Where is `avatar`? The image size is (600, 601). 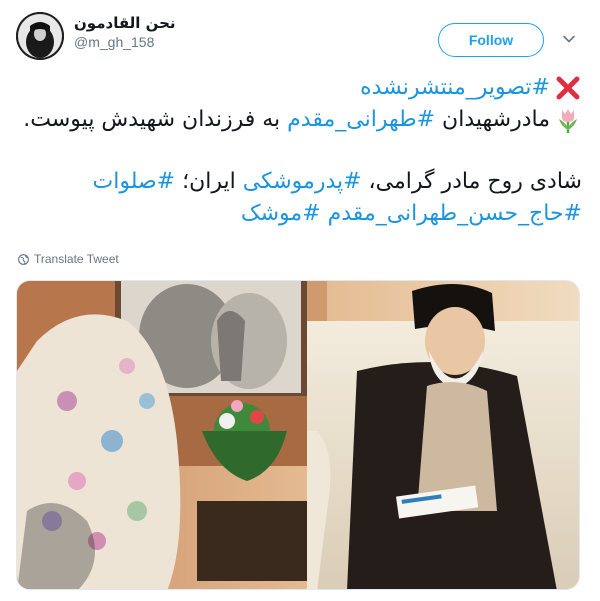
avatar is located at coordinates (40, 36).